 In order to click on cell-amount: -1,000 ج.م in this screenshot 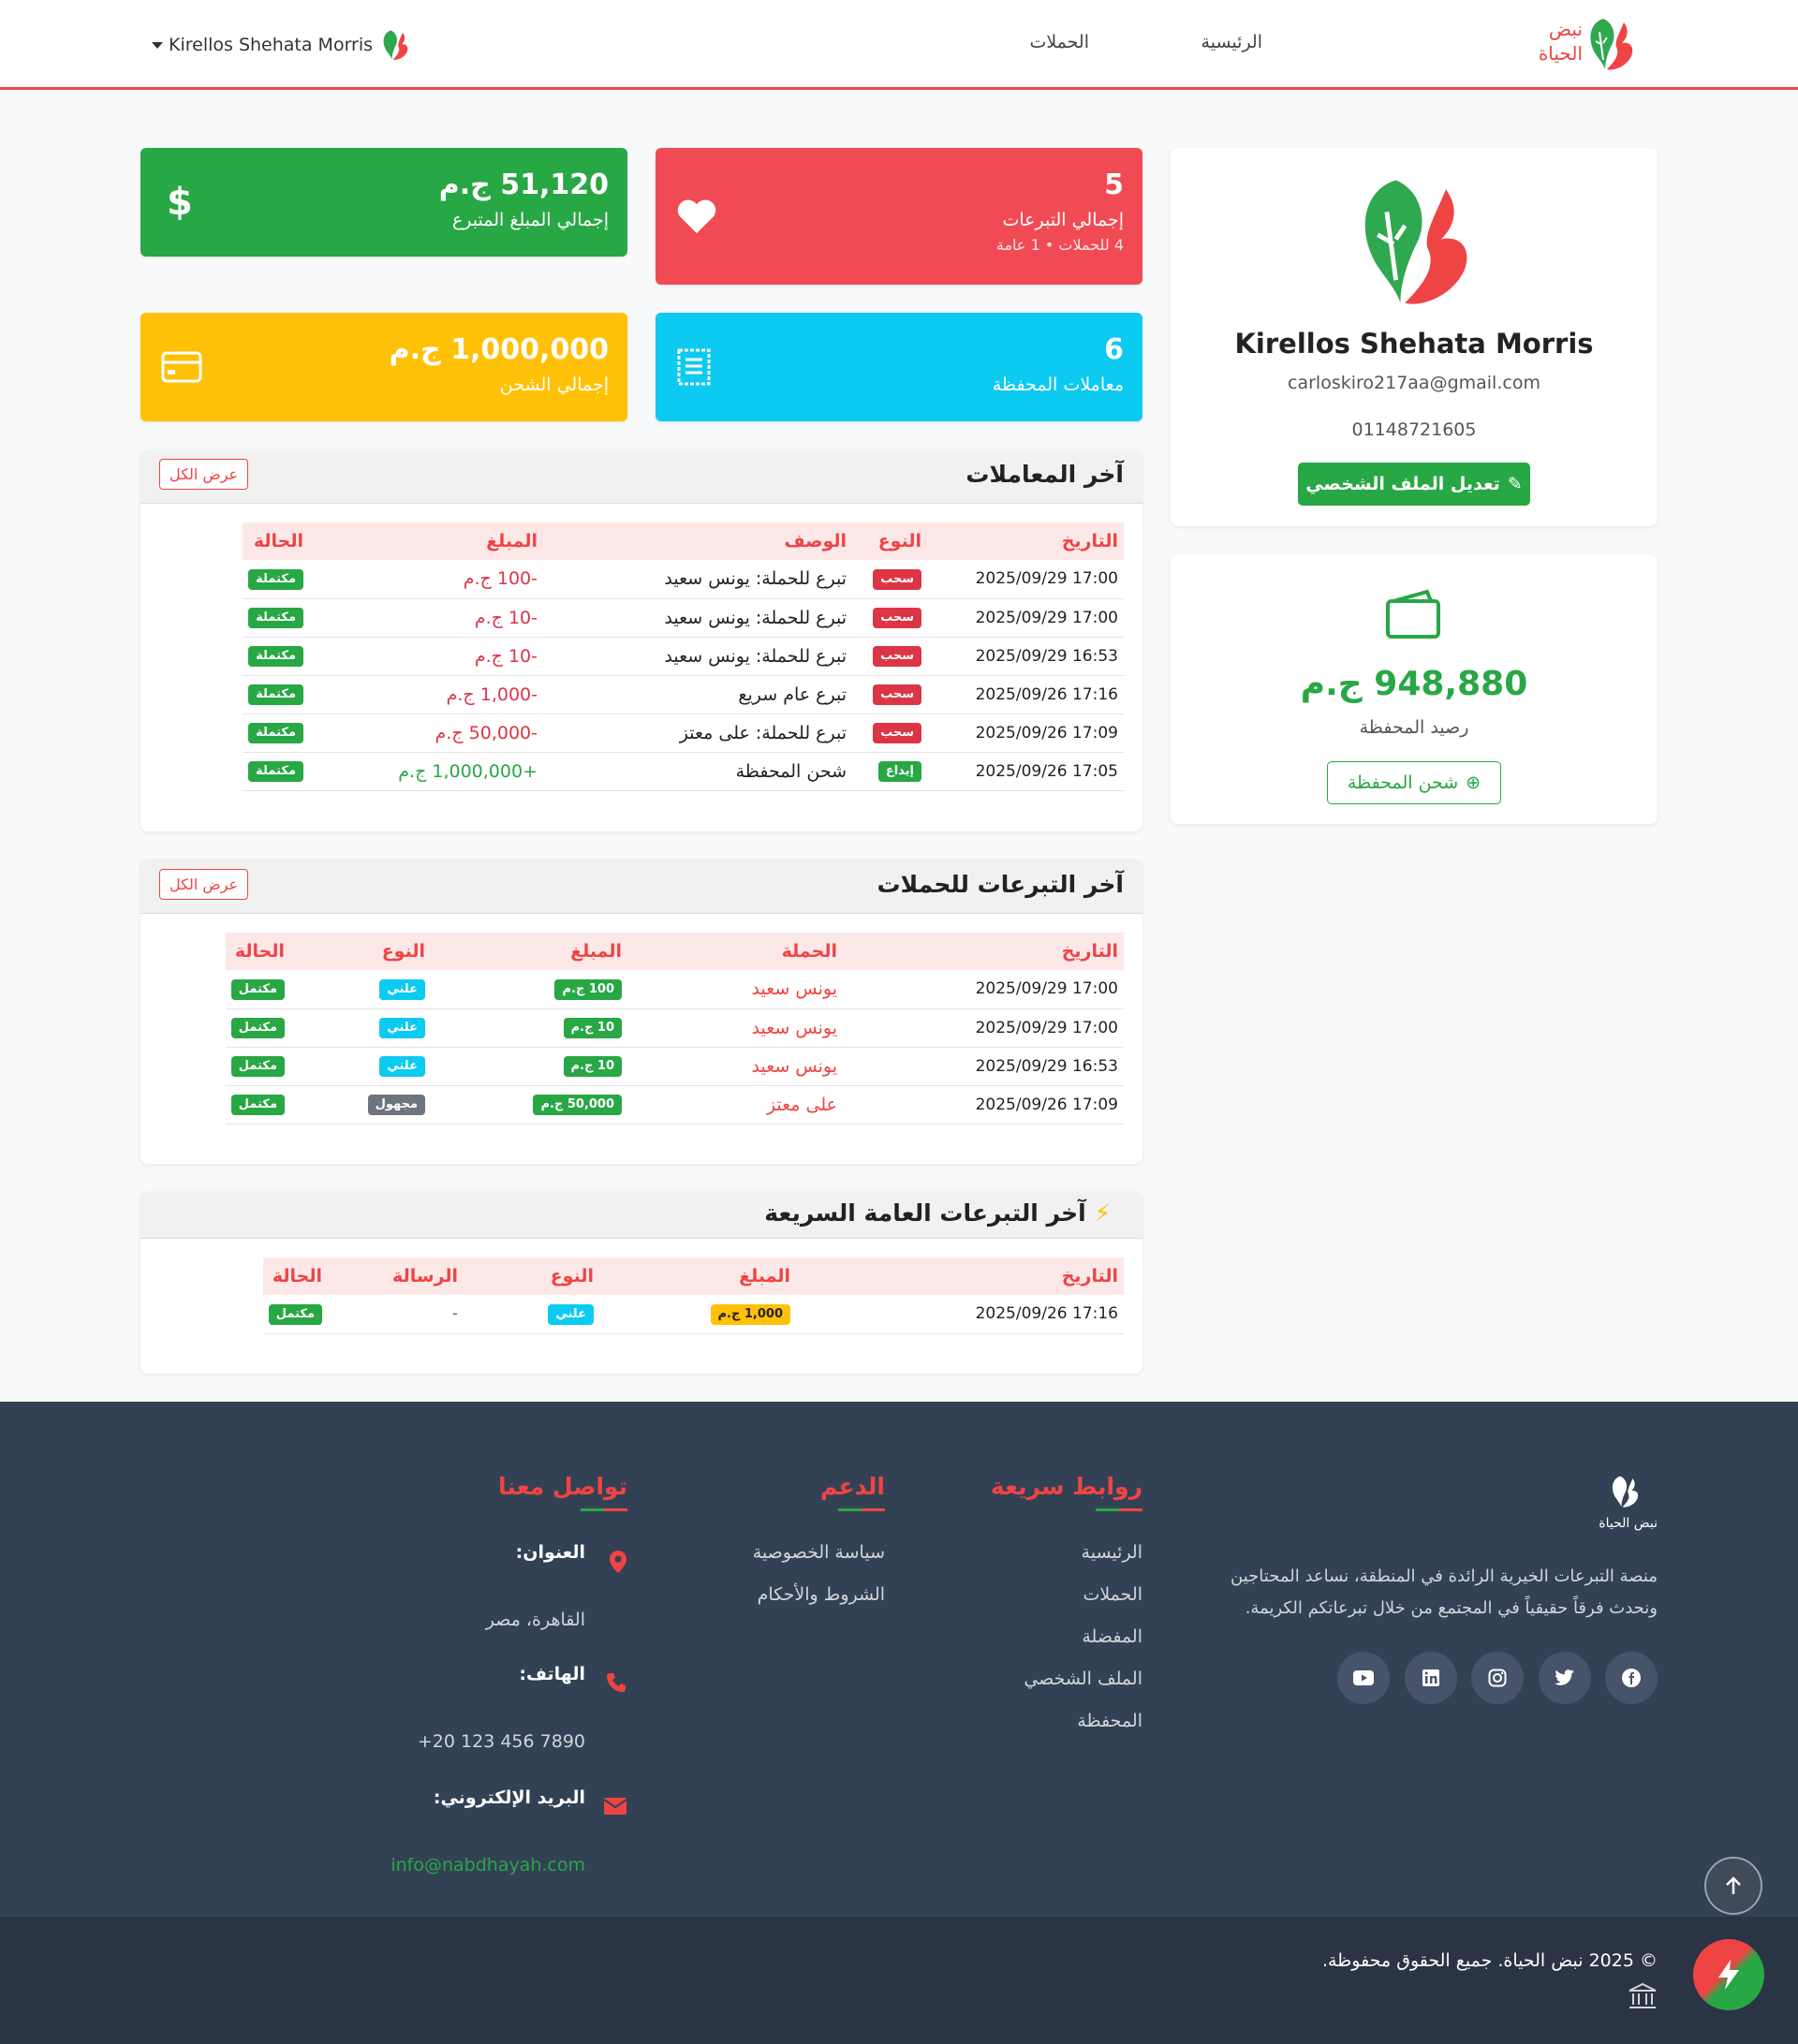, I will do `click(426, 695)`.